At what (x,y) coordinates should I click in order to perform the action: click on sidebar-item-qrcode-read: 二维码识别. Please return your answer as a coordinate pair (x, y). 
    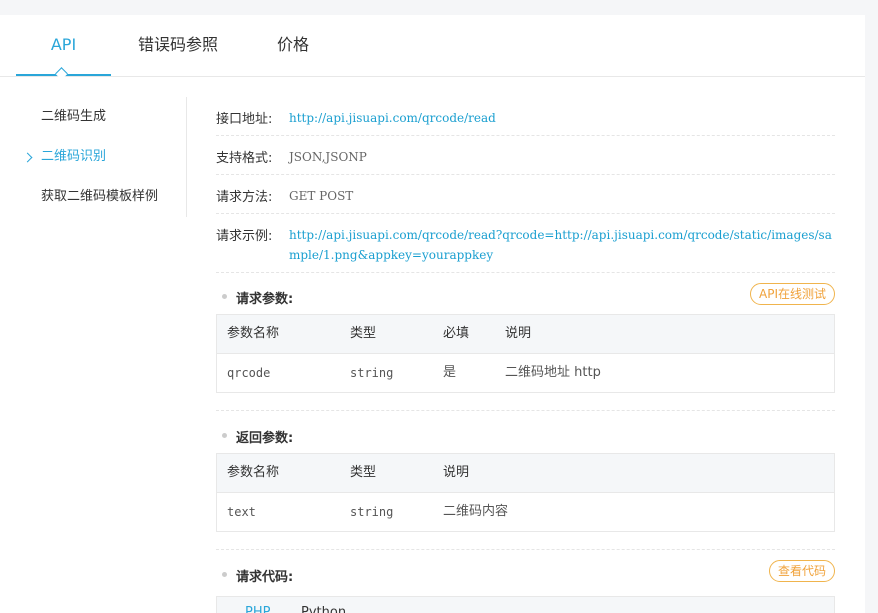
    Looking at the image, I should click on (73, 157).